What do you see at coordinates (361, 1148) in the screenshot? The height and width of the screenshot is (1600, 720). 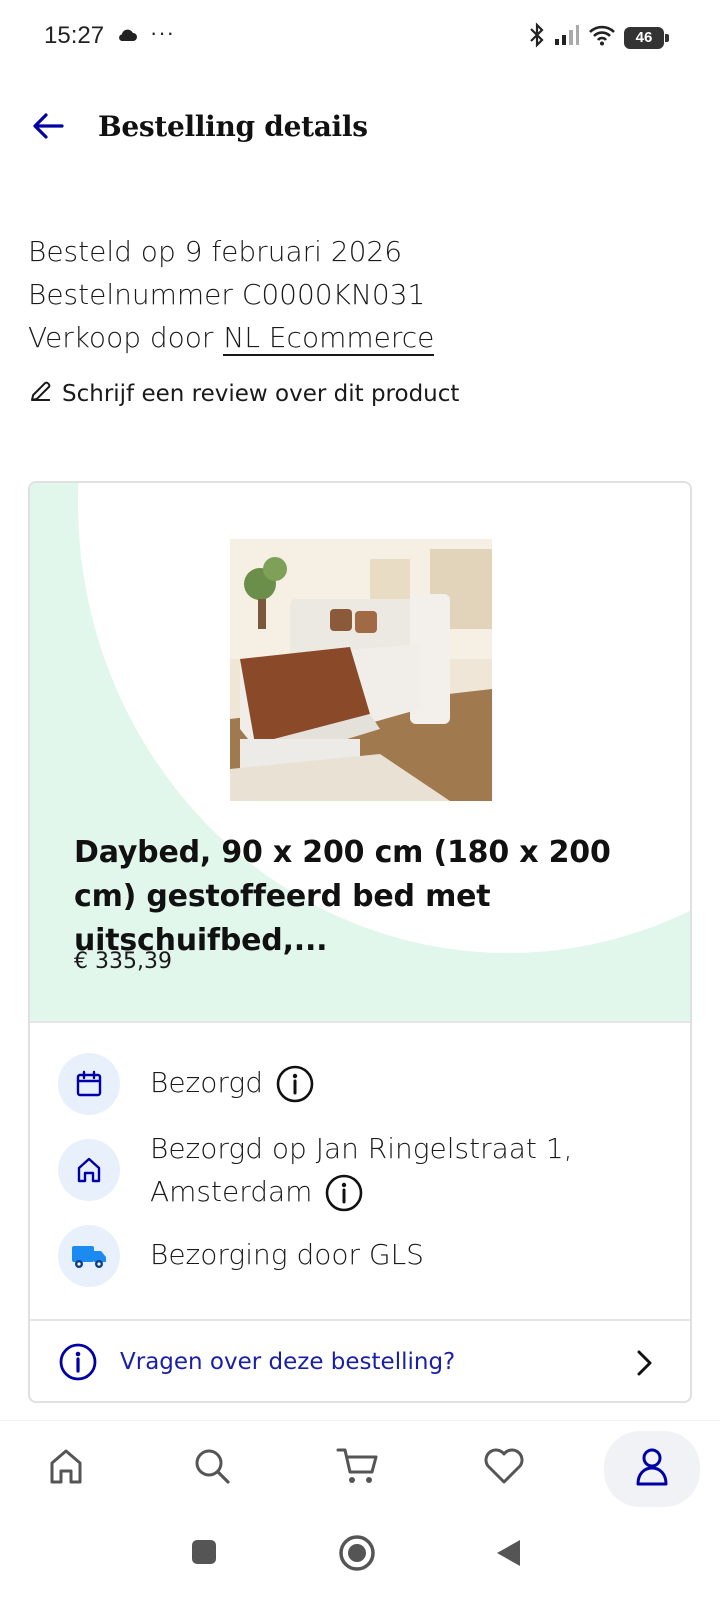 I see `delivery-address-line1: Bezorgd op Jan Ringelstraat 1,` at bounding box center [361, 1148].